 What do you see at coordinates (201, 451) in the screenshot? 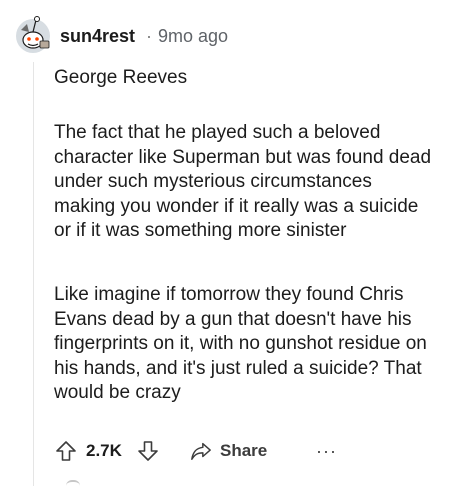
I see `share-arrow-icon` at bounding box center [201, 451].